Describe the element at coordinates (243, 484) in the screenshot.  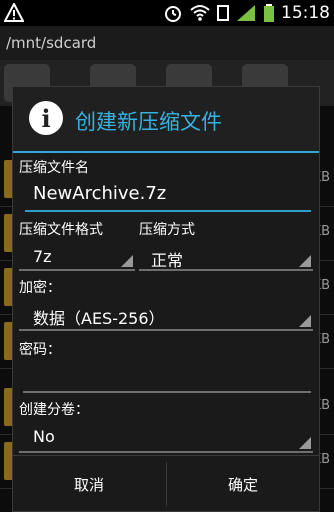
I see `ok-button: 确定` at that location.